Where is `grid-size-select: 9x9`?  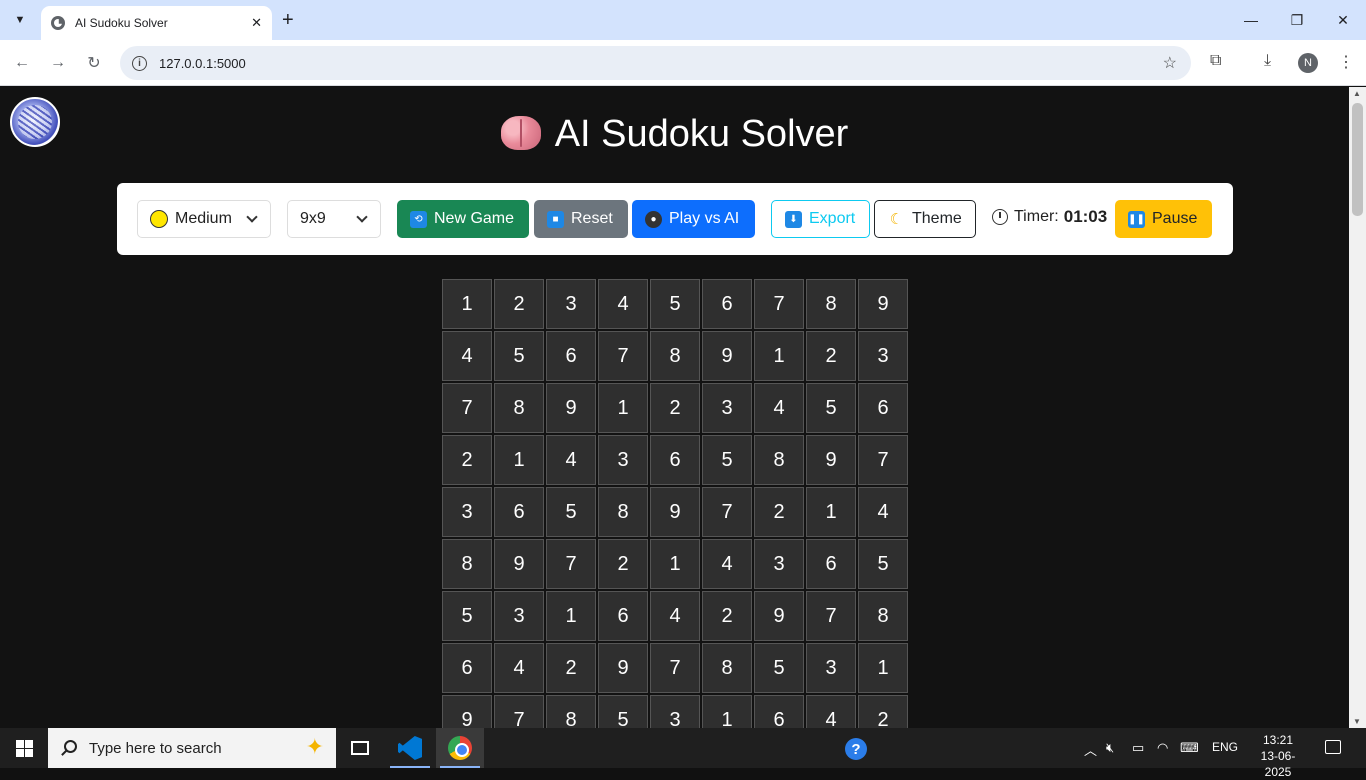
grid-size-select: 9x9 is located at coordinates (334, 219).